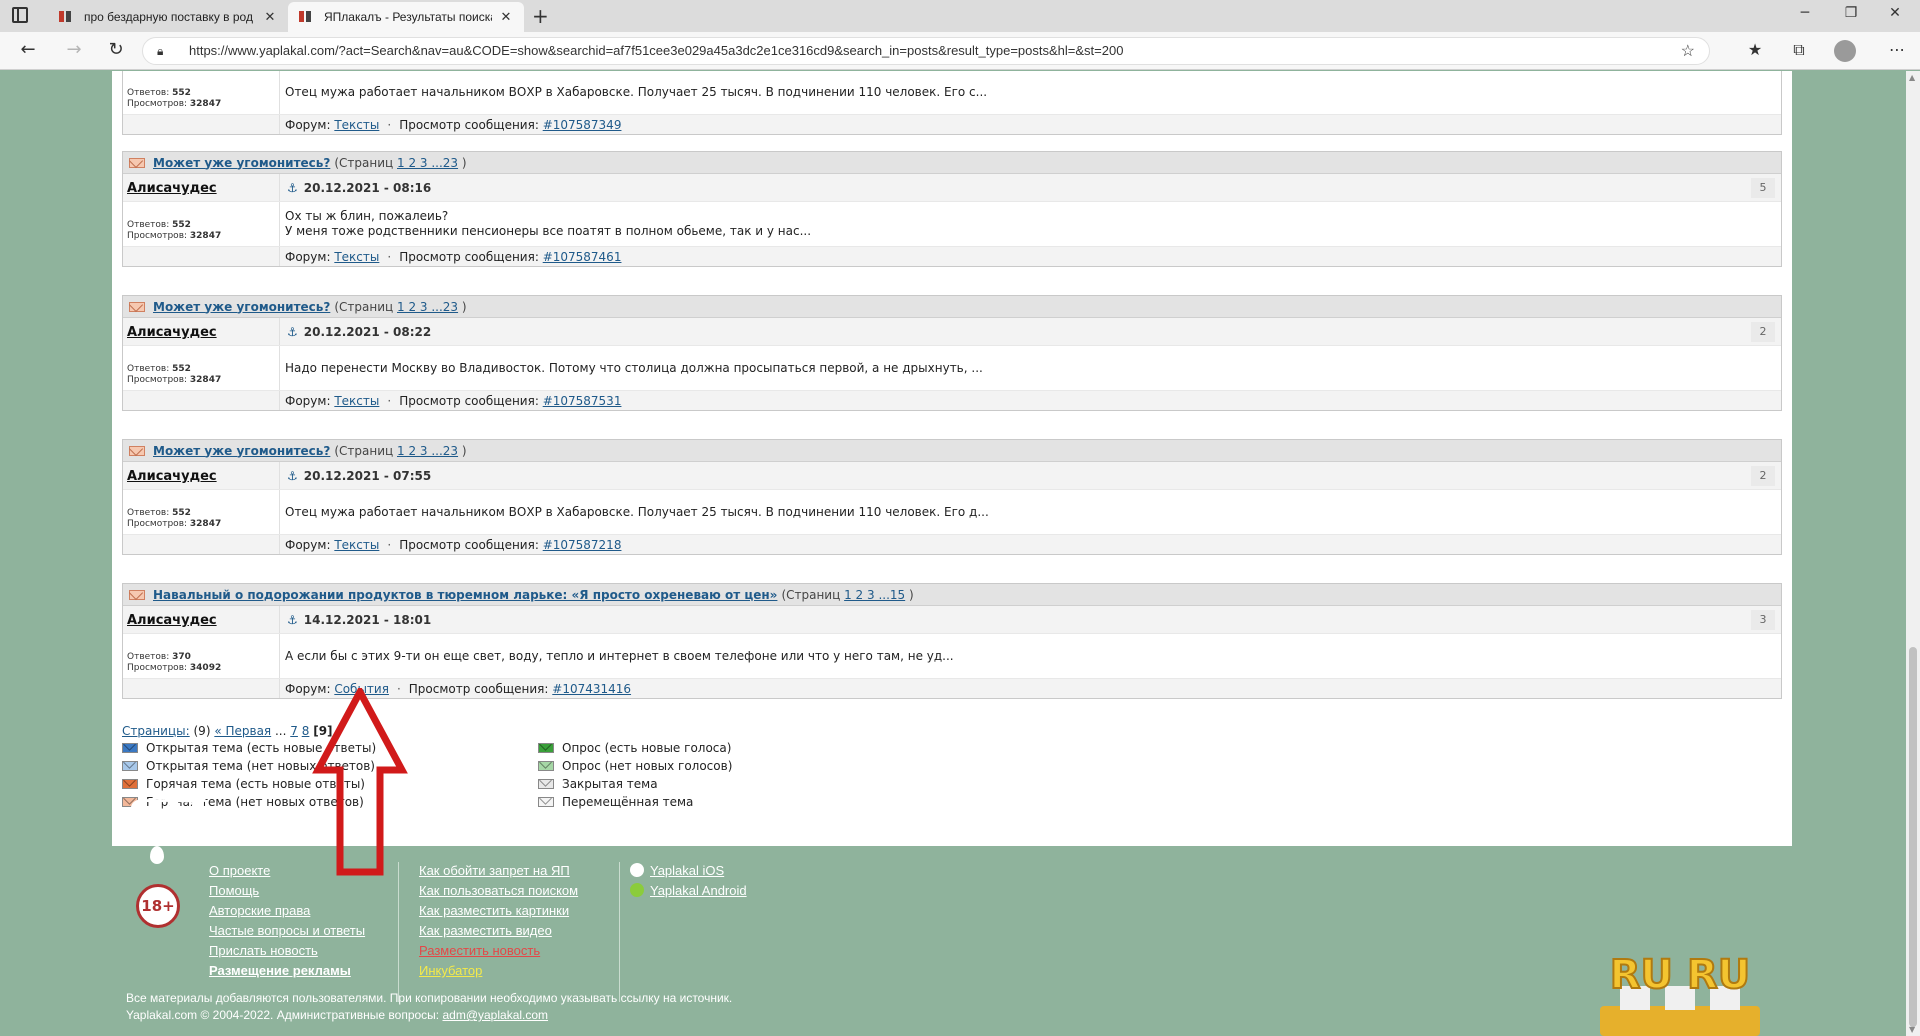 The image size is (1920, 1036). What do you see at coordinates (242, 731) in the screenshot?
I see `first-page-link: « Первая` at bounding box center [242, 731].